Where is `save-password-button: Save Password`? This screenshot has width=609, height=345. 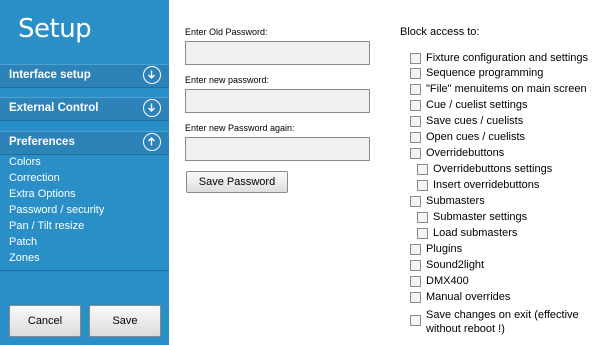 save-password-button: Save Password is located at coordinates (237, 182).